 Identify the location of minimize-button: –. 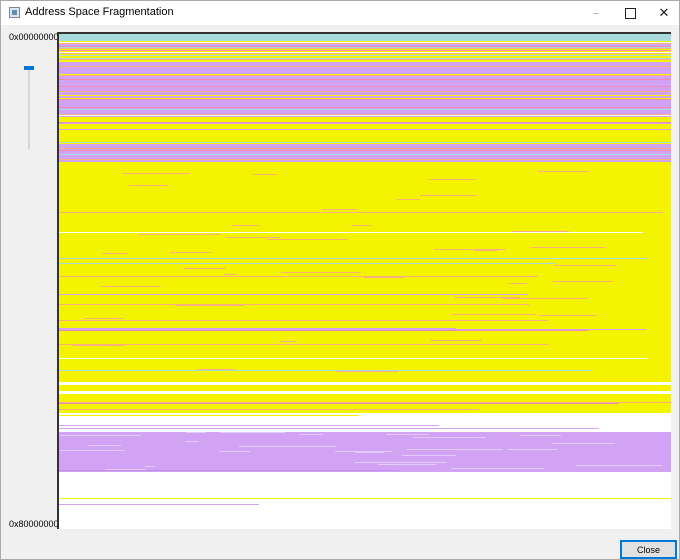
(596, 13).